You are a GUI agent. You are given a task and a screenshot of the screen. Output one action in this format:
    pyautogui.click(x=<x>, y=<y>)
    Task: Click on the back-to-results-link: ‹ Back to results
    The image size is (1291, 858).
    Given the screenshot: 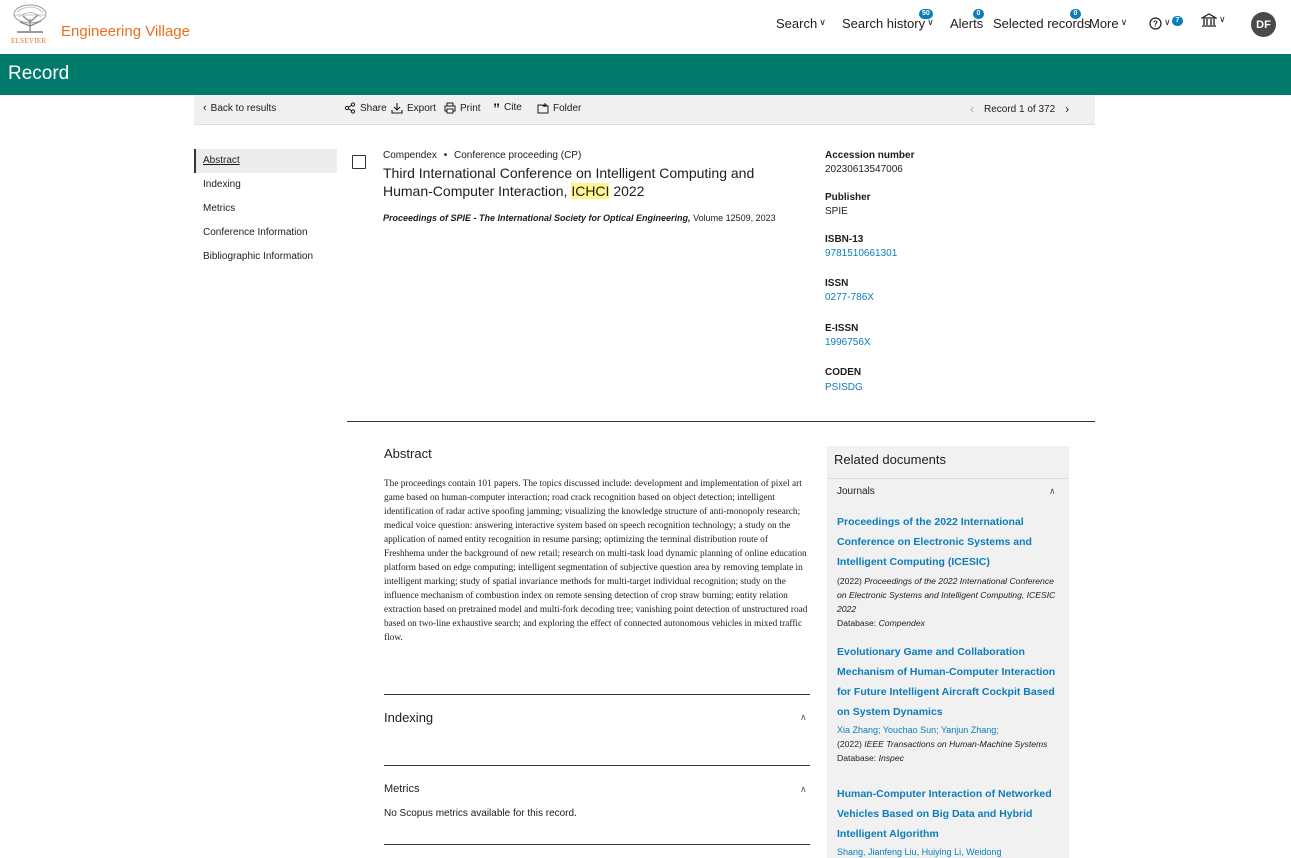 What is the action you would take?
    pyautogui.click(x=239, y=108)
    